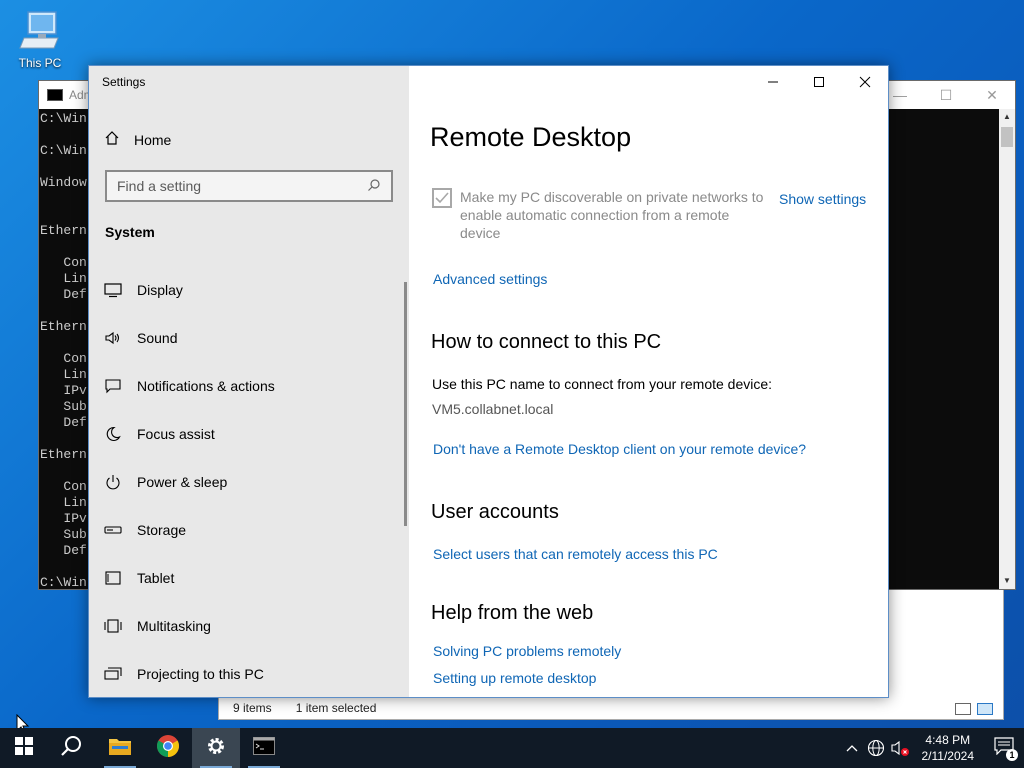 The image size is (1024, 768). What do you see at coordinates (992, 95) in the screenshot?
I see `cmd-close-button: ✕` at bounding box center [992, 95].